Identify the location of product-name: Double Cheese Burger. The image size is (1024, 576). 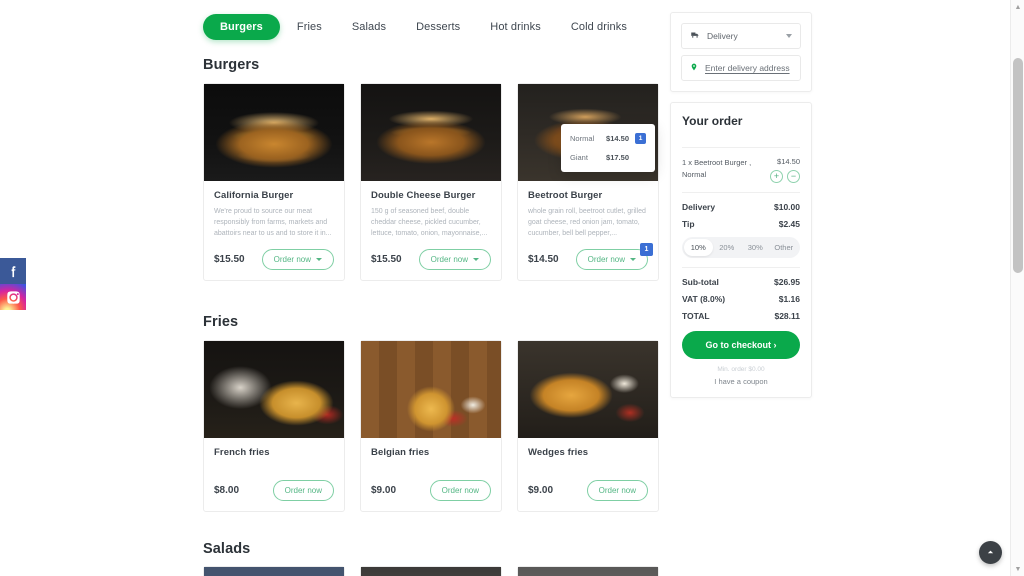
(423, 195).